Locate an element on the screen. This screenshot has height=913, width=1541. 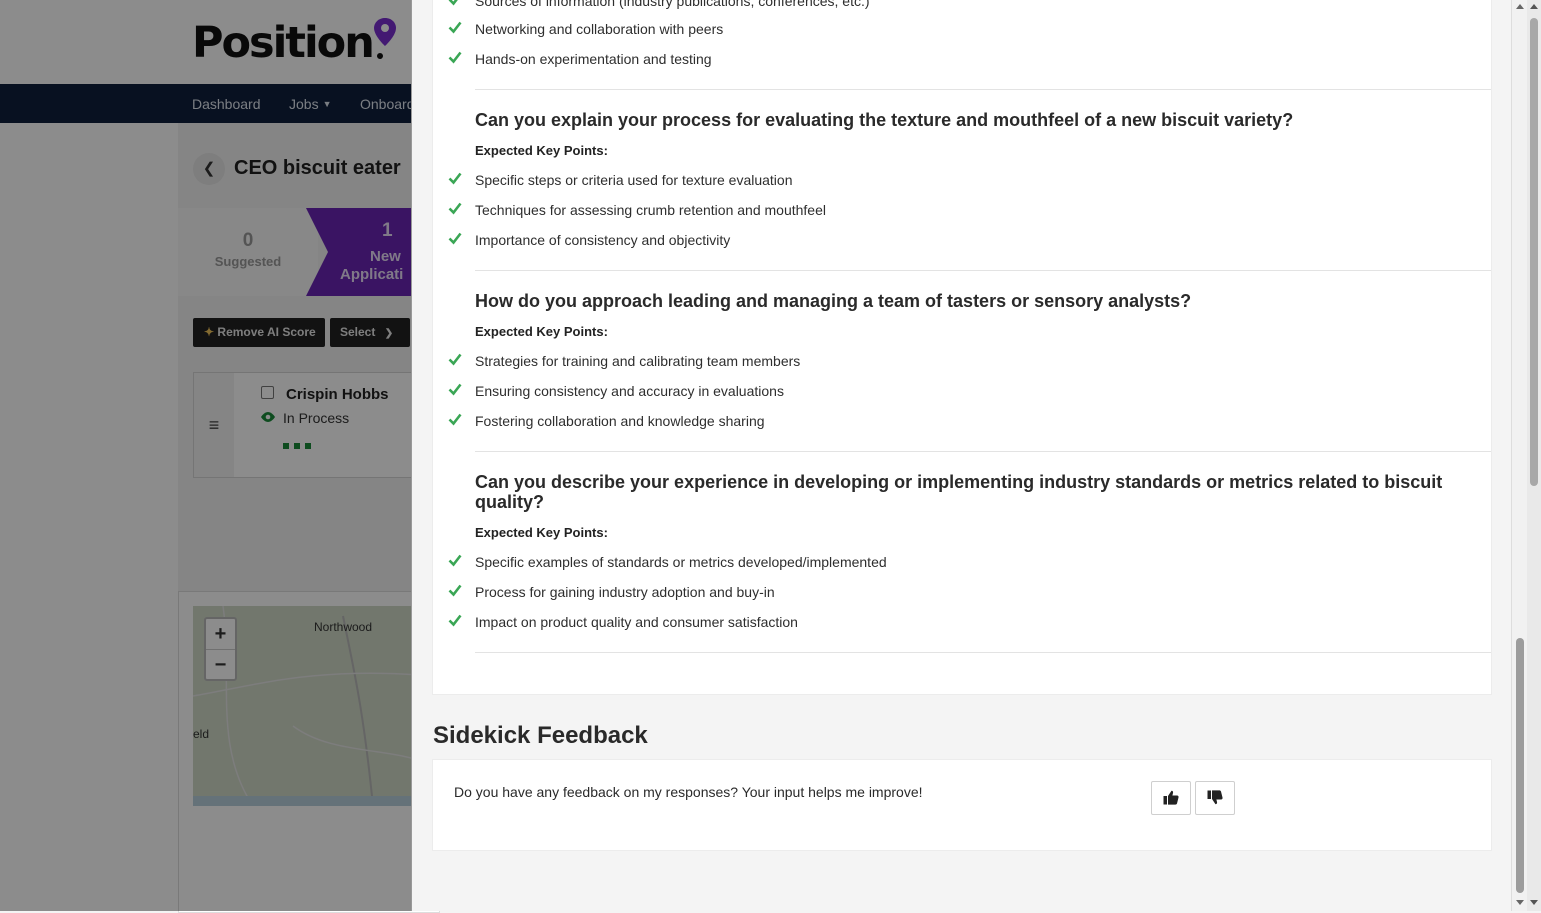
scroll-down-arrow-icon is located at coordinates (1520, 902).